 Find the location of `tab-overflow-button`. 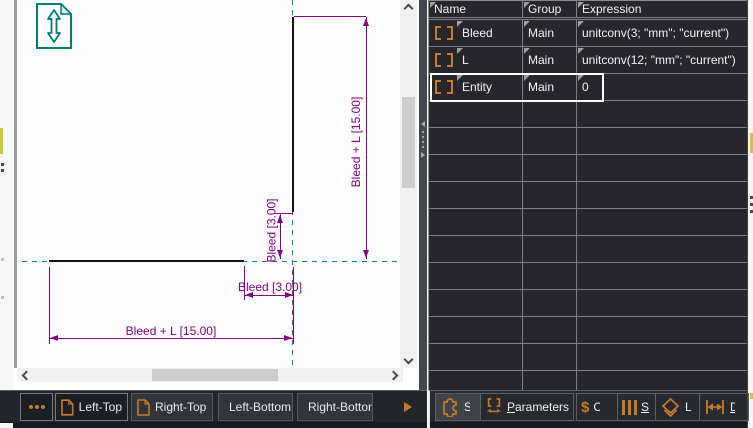

tab-overflow-button is located at coordinates (36, 407).